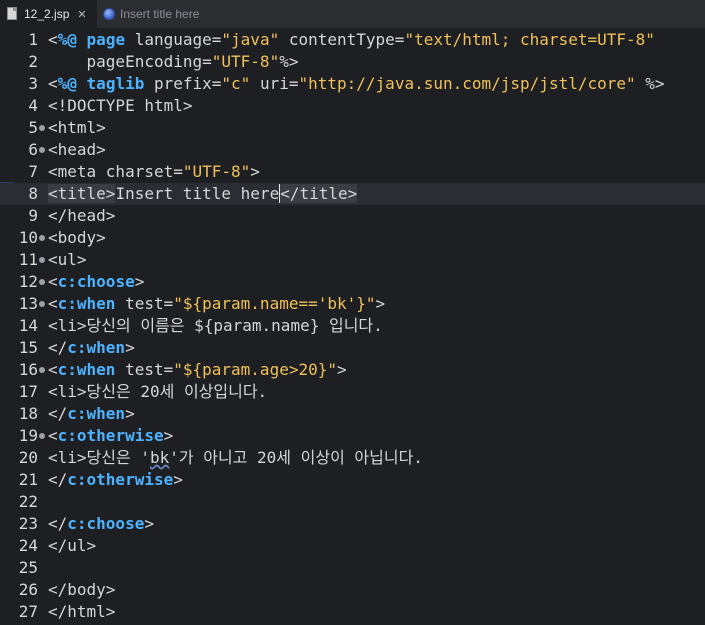  What do you see at coordinates (33, 193) in the screenshot?
I see `line-number: 8` at bounding box center [33, 193].